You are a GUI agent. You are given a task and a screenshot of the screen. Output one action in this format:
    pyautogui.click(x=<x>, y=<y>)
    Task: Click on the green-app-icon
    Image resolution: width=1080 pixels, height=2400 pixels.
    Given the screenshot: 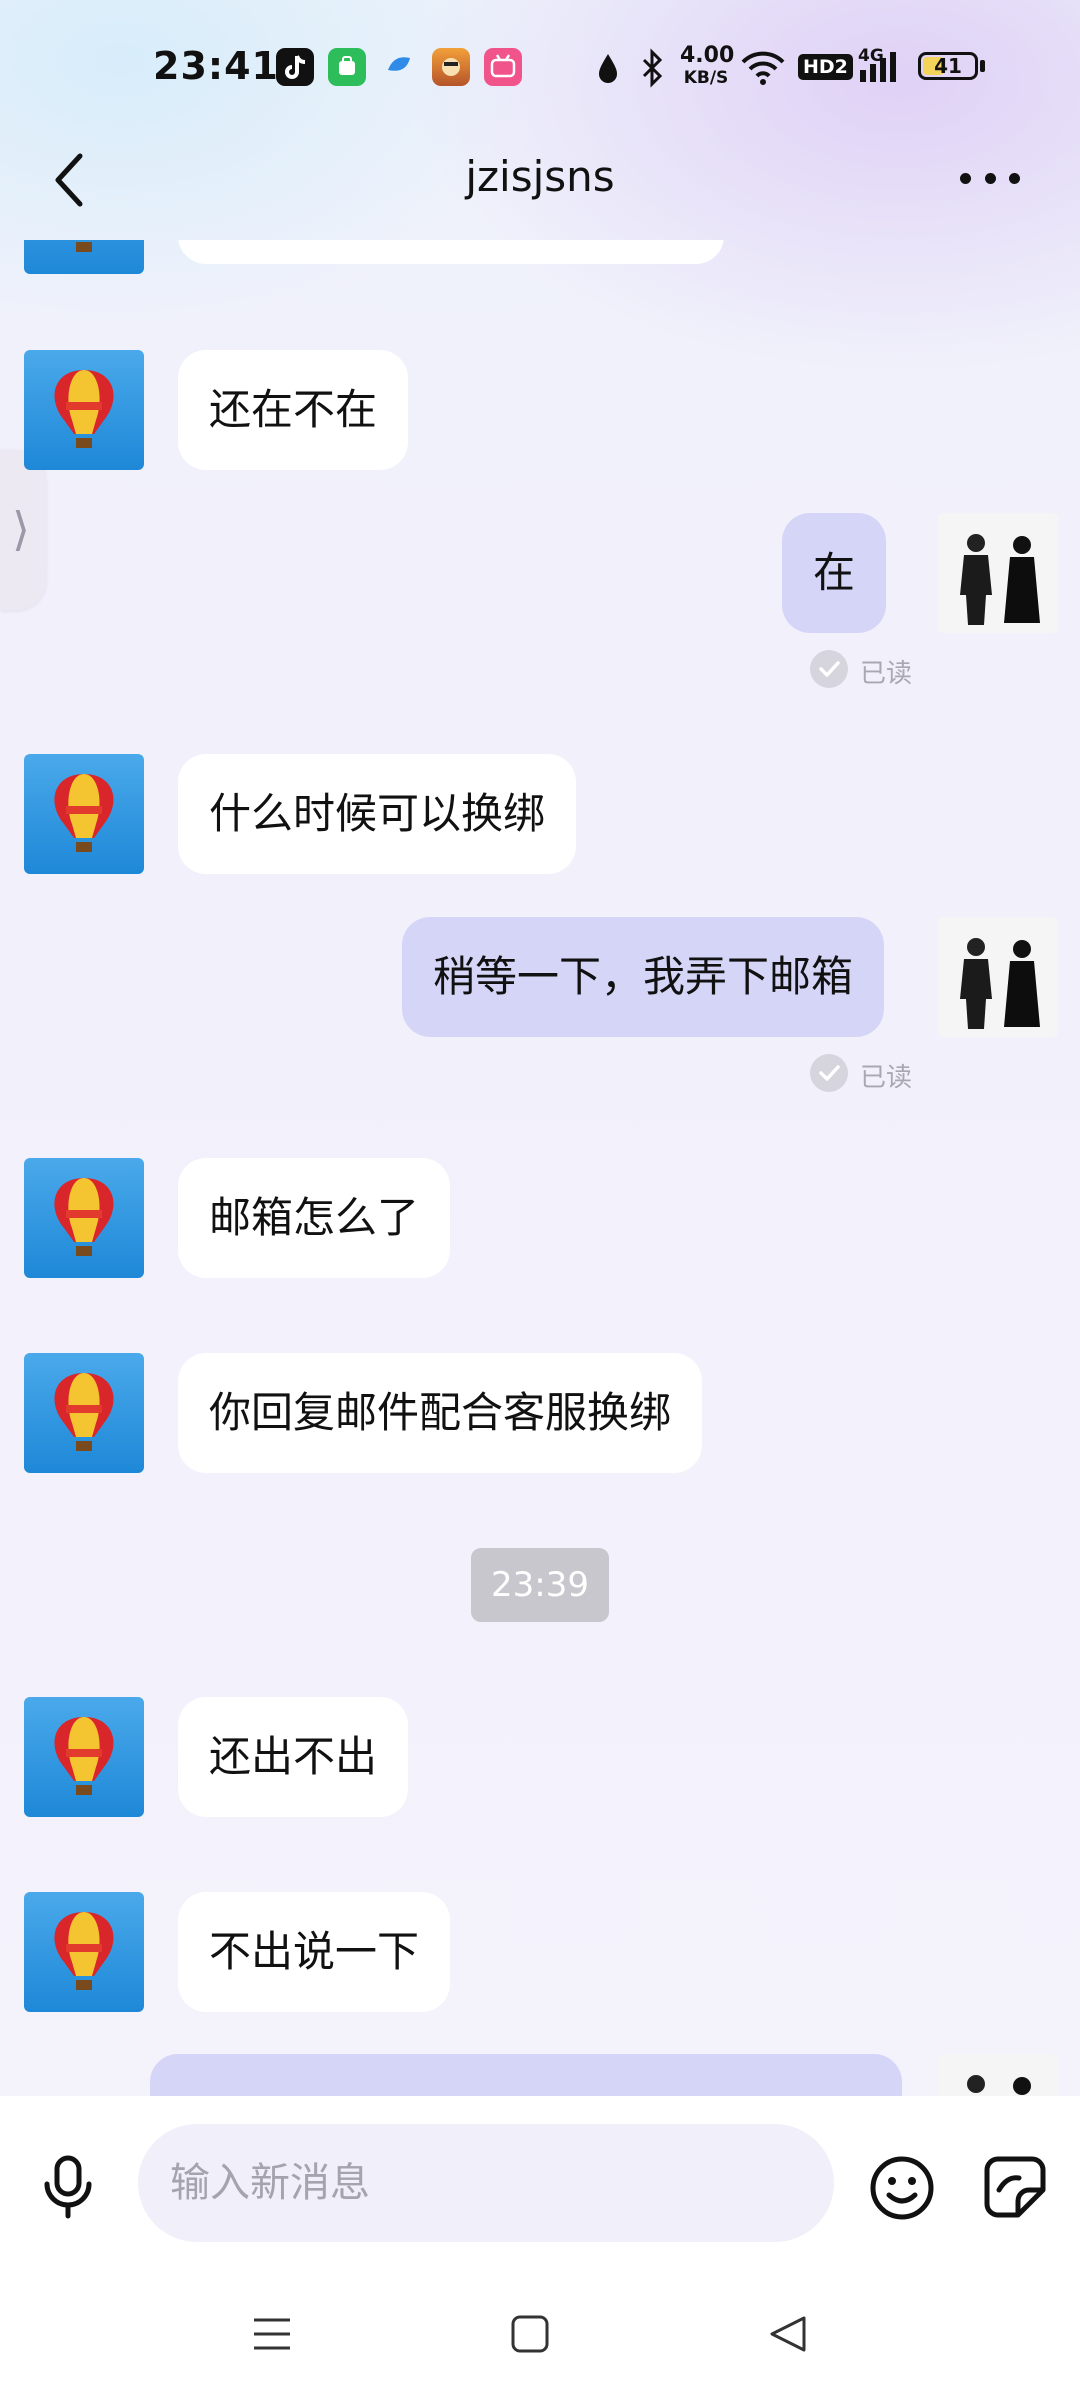 What is the action you would take?
    pyautogui.click(x=347, y=67)
    